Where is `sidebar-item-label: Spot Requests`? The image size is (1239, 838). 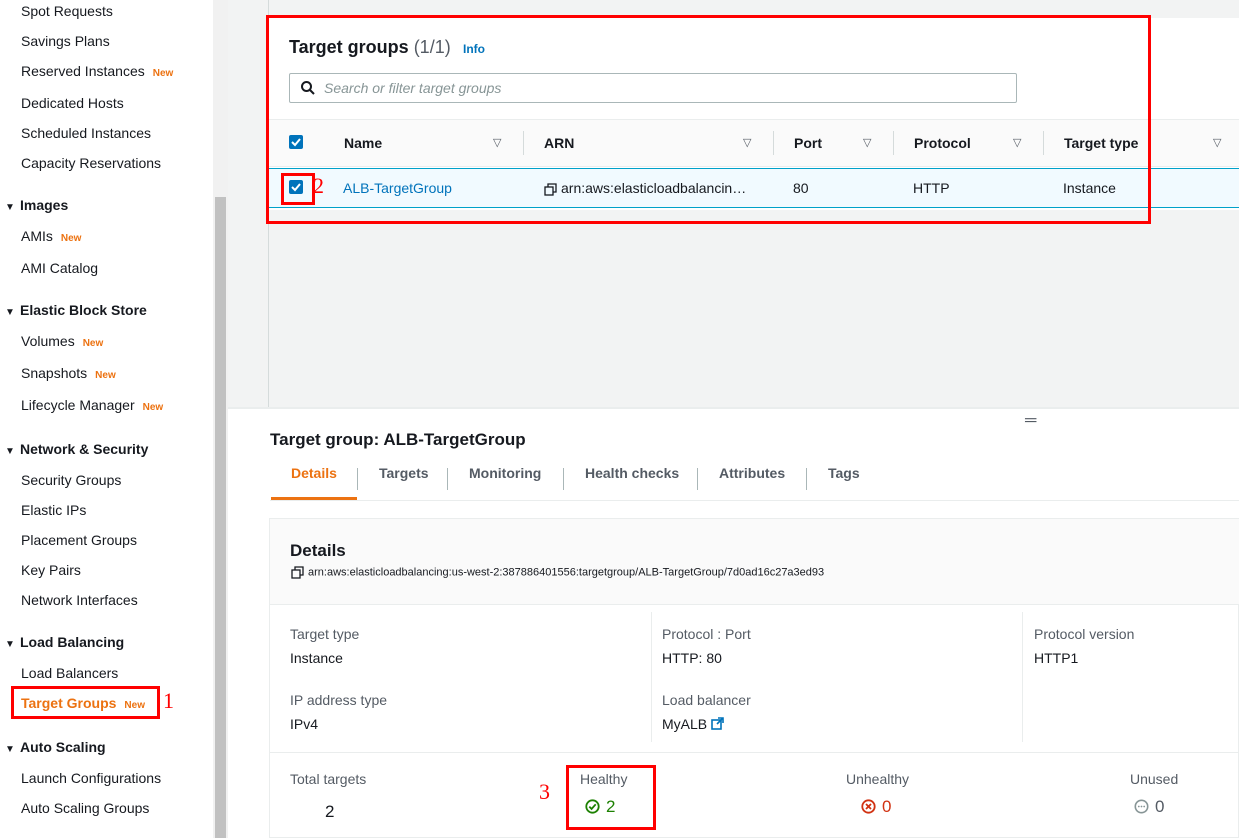 sidebar-item-label: Spot Requests is located at coordinates (67, 11).